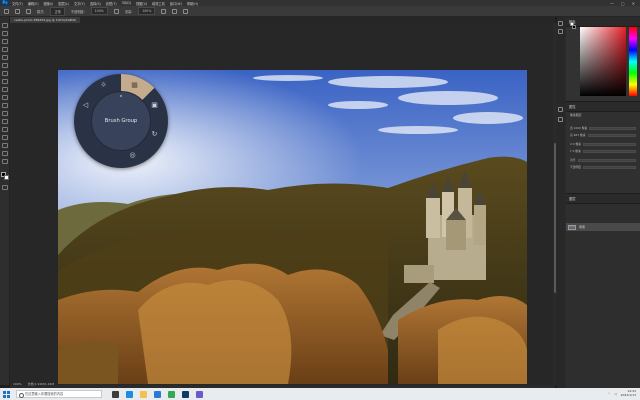 The image size is (640, 400). I want to click on hand-tool-icon, so click(5, 161).